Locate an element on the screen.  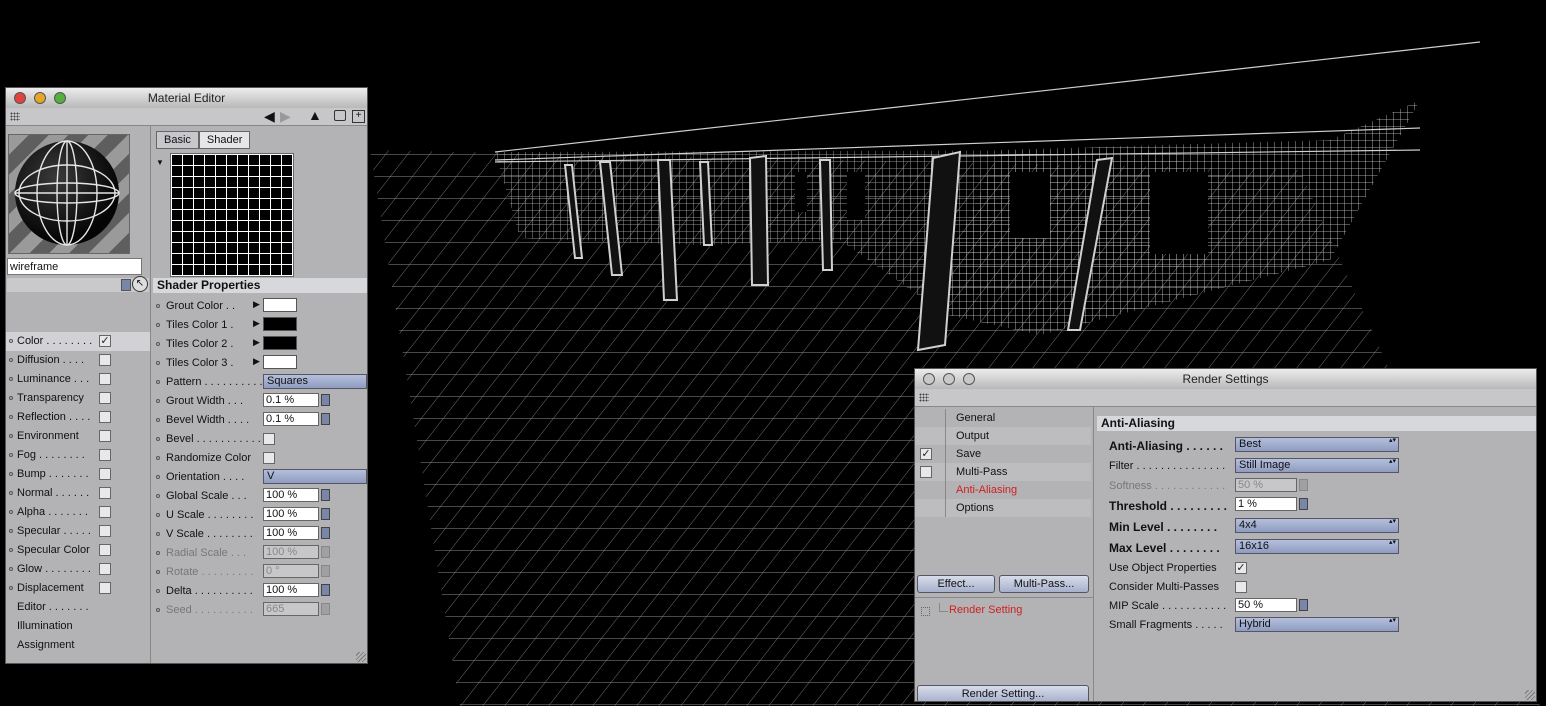
channel-item: Assignment is located at coordinates (78, 645).